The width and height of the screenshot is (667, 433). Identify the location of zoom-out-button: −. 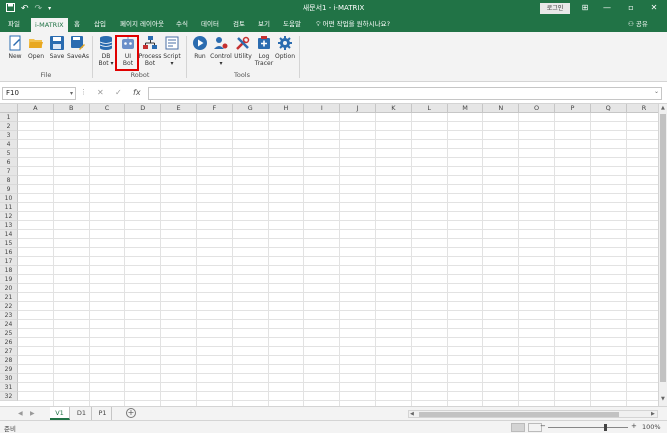
(543, 426).